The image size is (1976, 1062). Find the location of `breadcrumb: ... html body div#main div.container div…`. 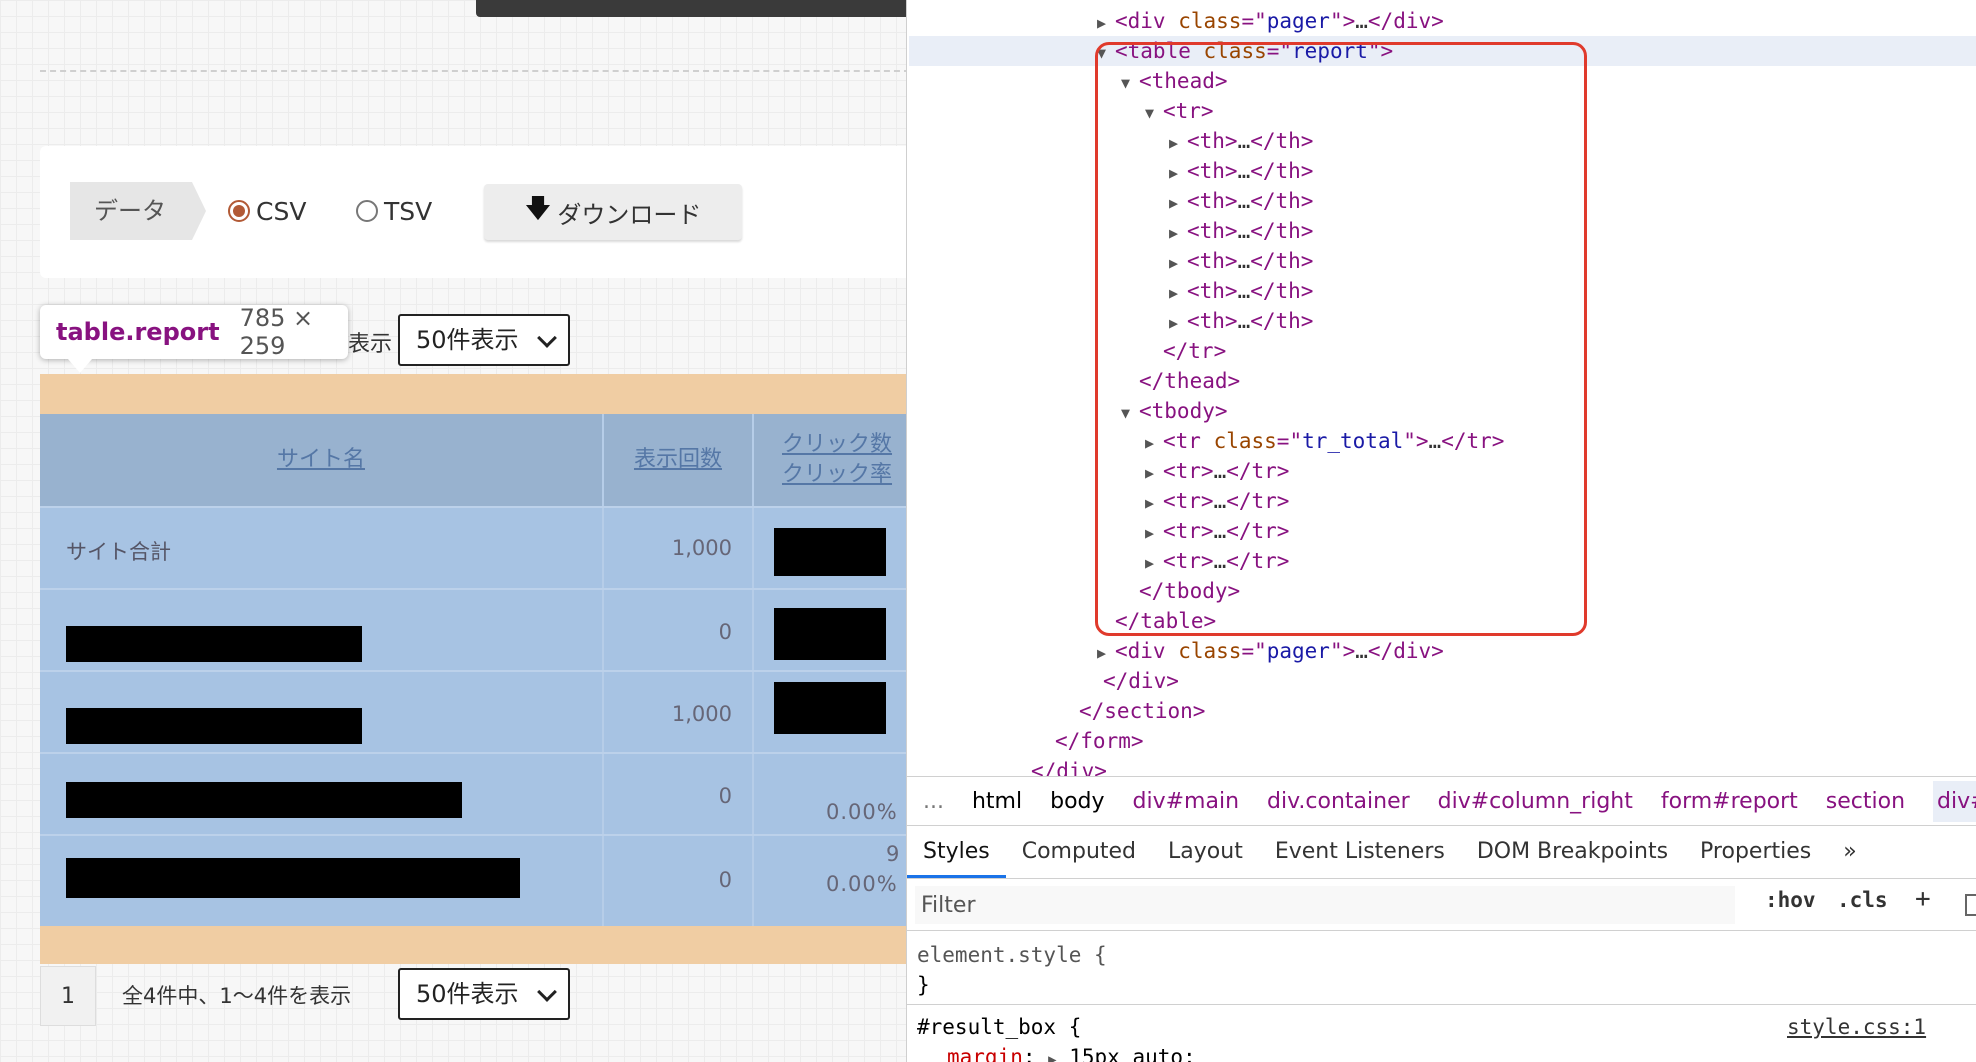

breadcrumb: ... html body div#main div.container div… is located at coordinates (1441, 801).